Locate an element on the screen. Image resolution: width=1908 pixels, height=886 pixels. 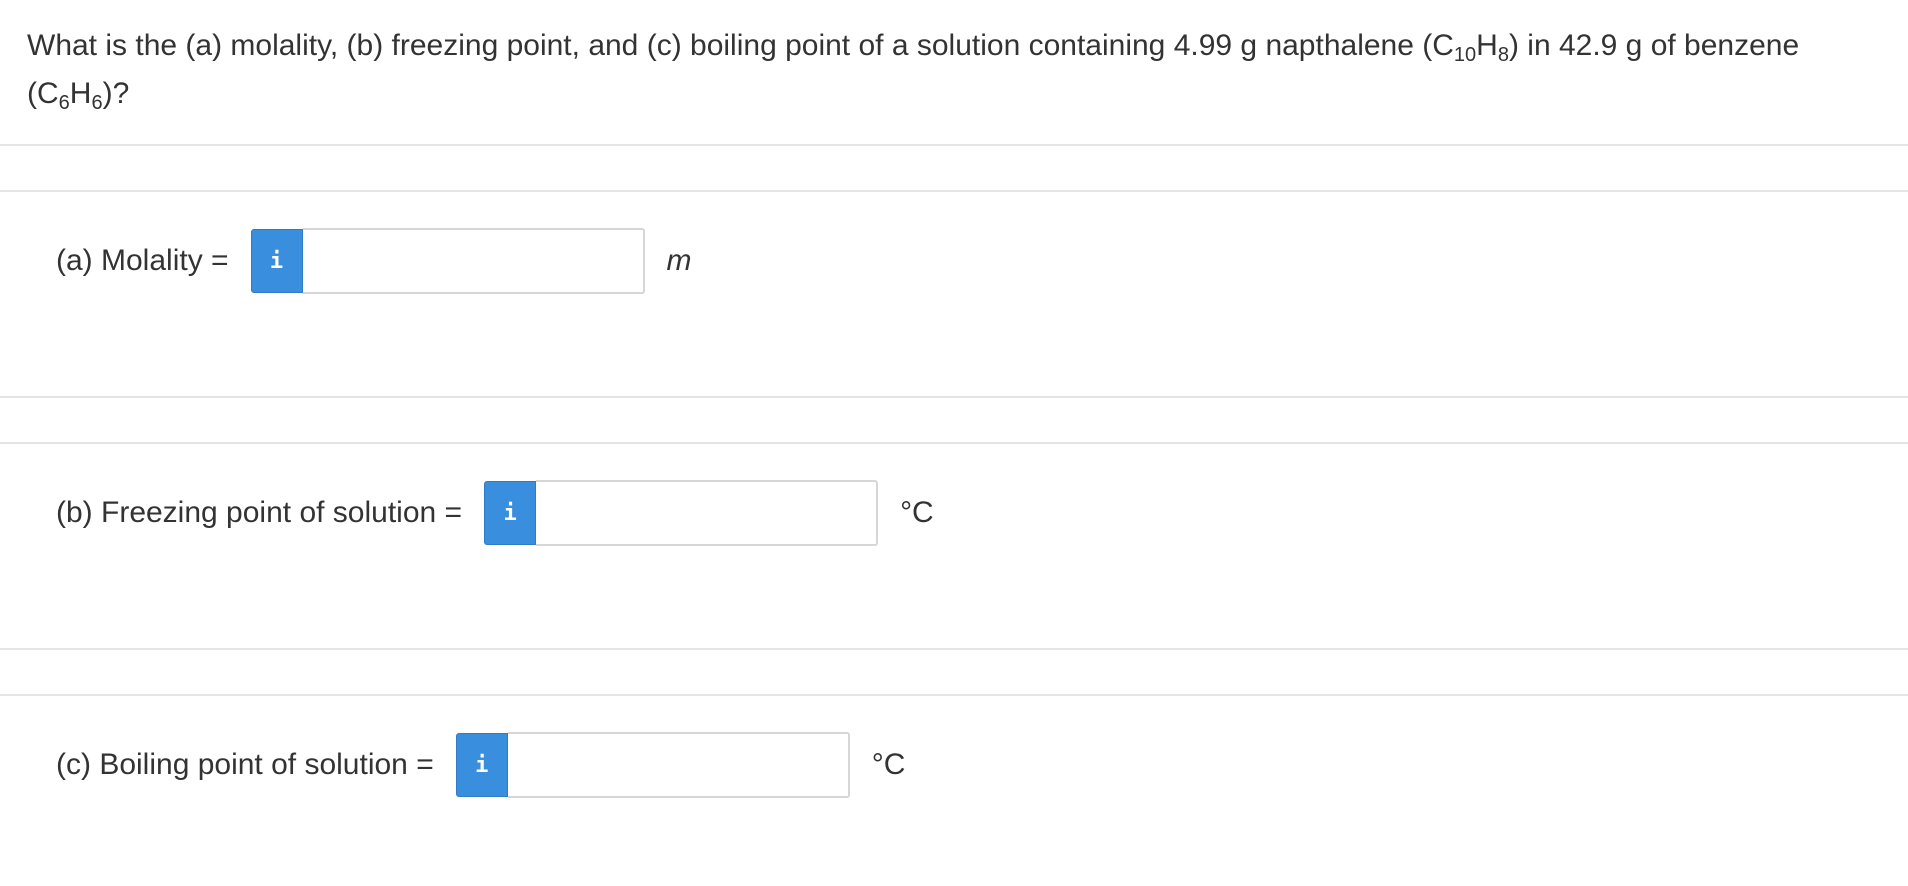
boiling-point-input is located at coordinates (678, 765).